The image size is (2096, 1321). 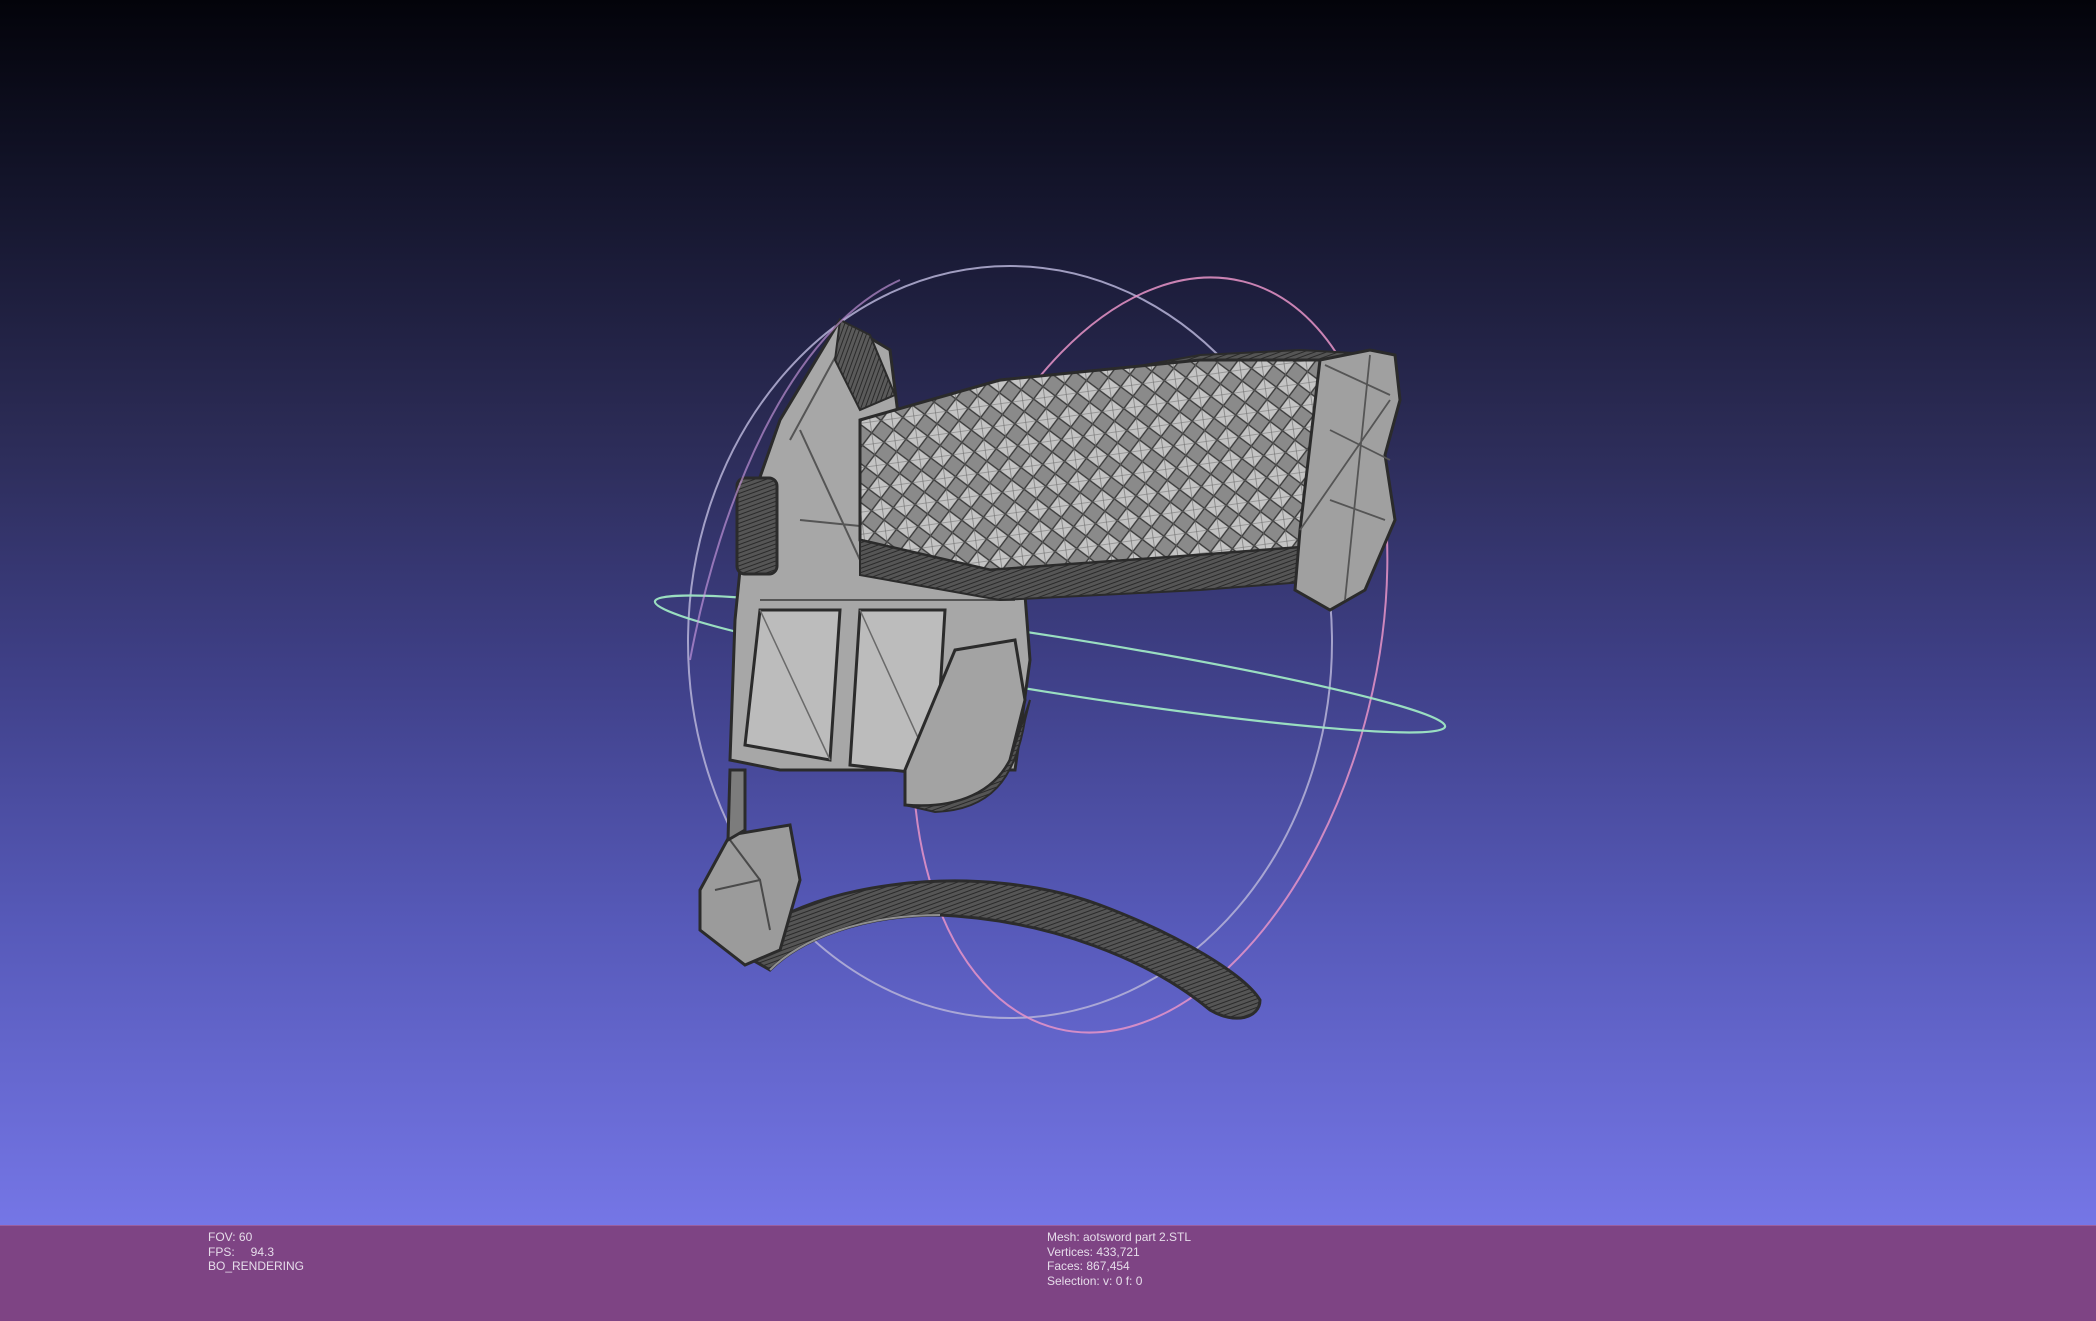 I want to click on selection-info: Selection: v: 0 f: 0, so click(x=1095, y=1280).